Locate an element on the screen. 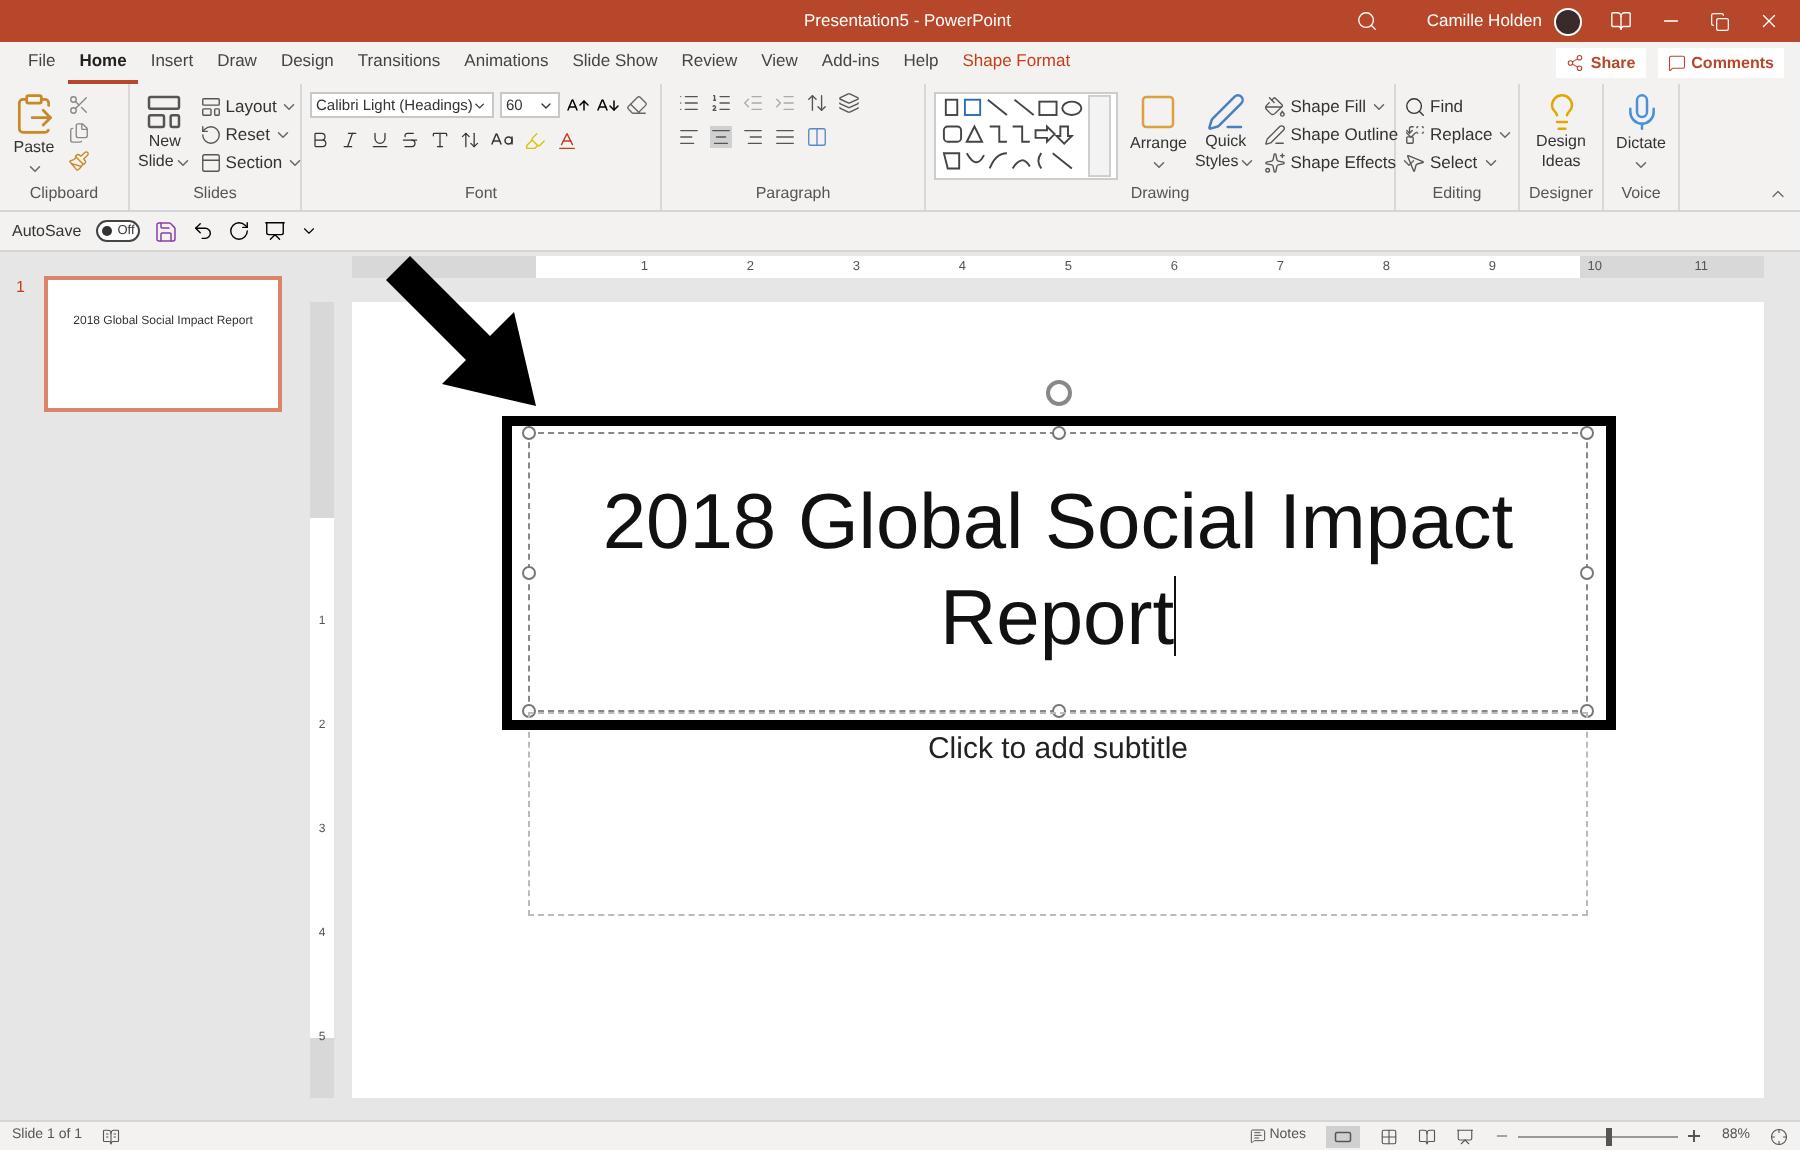 The image size is (1800, 1150). paste-button: Paste is located at coordinates (34, 135).